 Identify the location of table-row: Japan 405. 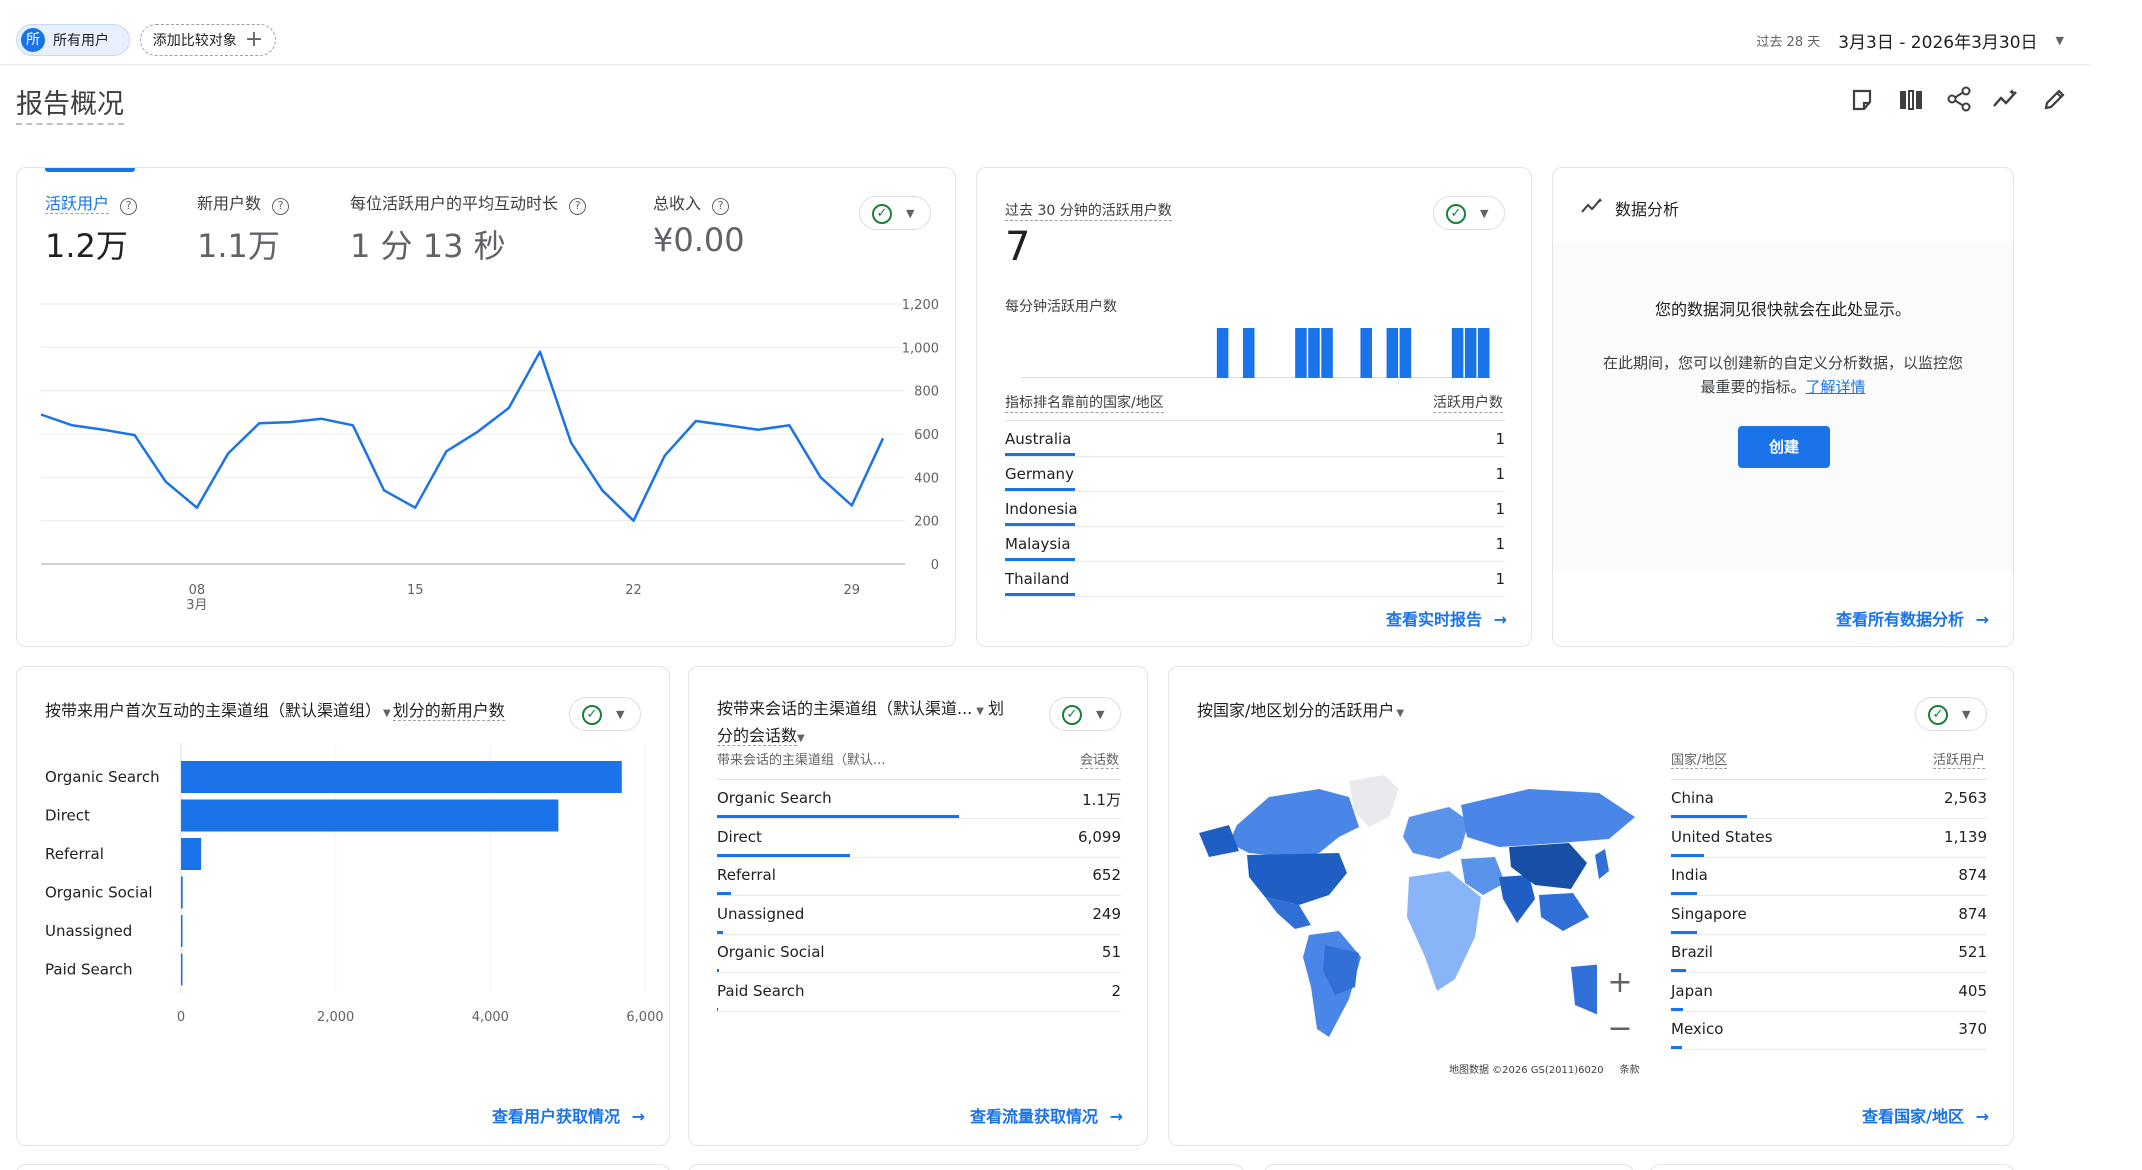
(1829, 993).